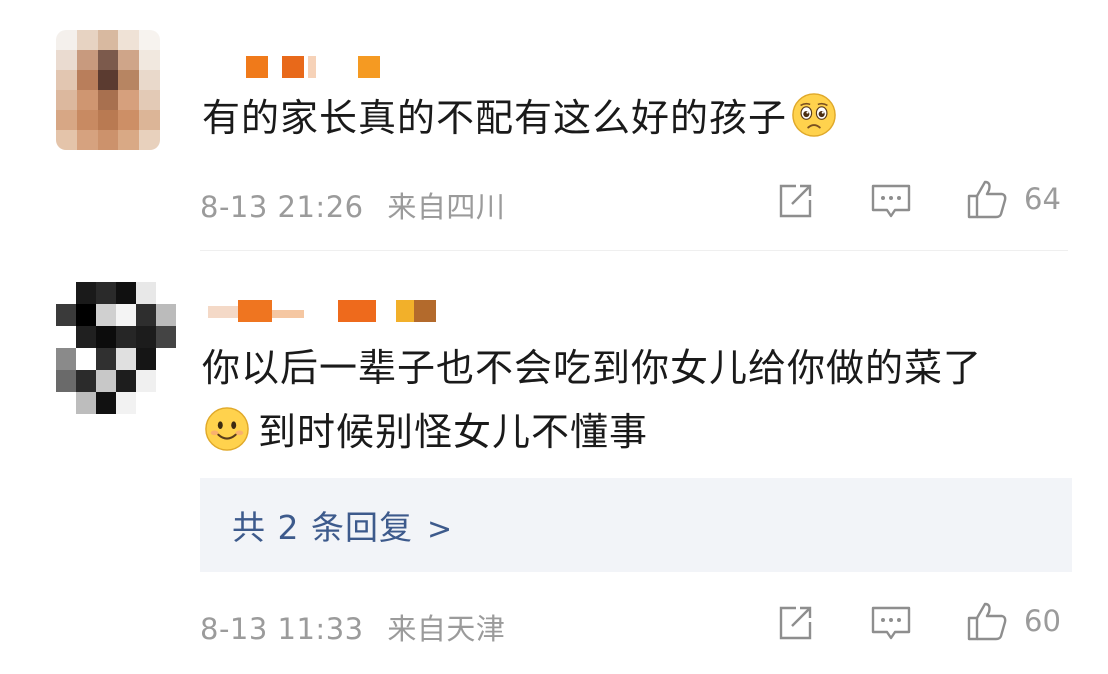 The height and width of the screenshot is (674, 1108). I want to click on comment-meta: 8-13 11:33 来自天津, so click(352, 627).